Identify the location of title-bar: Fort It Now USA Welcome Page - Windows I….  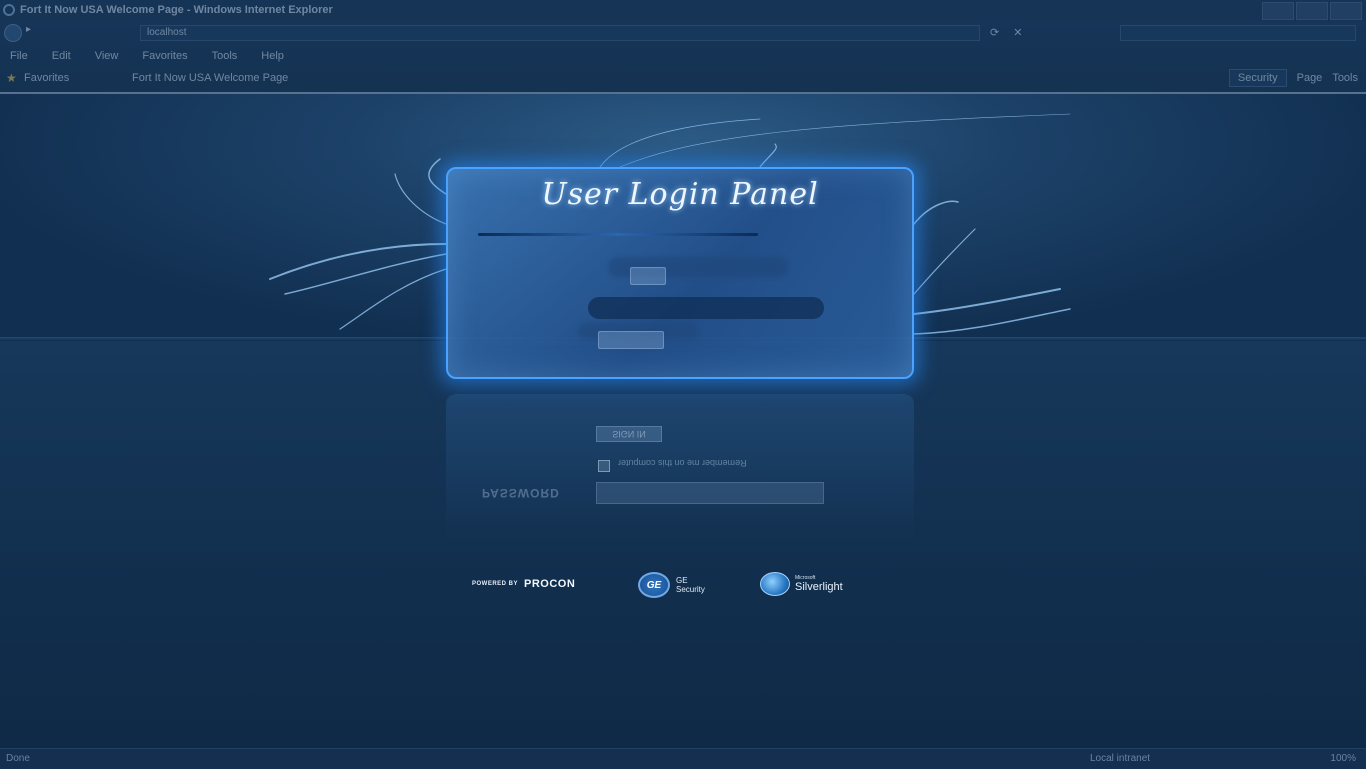
(683, 11).